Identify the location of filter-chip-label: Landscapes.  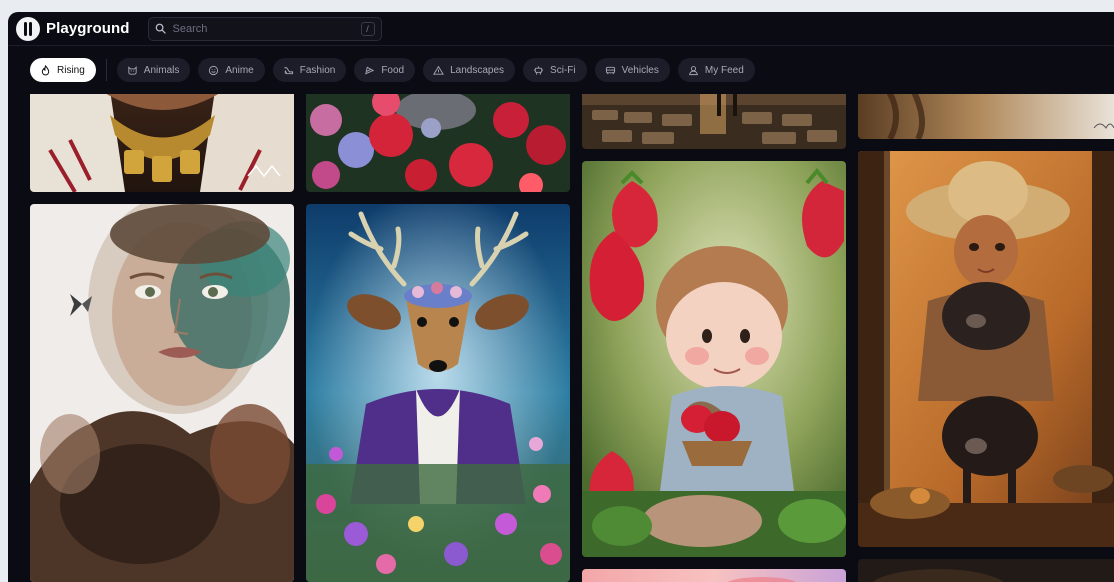
(477, 70).